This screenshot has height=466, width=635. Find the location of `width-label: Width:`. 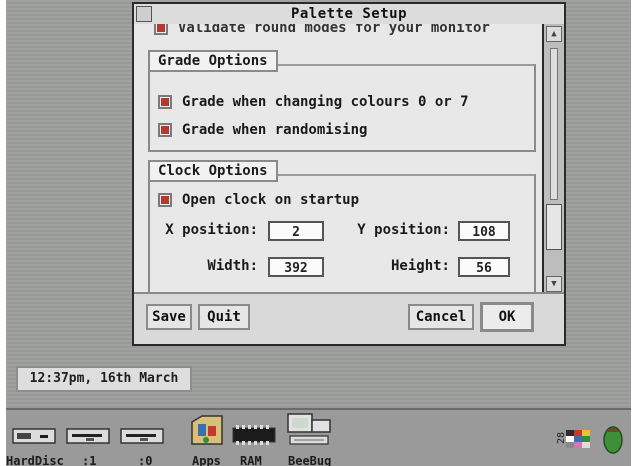

width-label: Width: is located at coordinates (232, 266).